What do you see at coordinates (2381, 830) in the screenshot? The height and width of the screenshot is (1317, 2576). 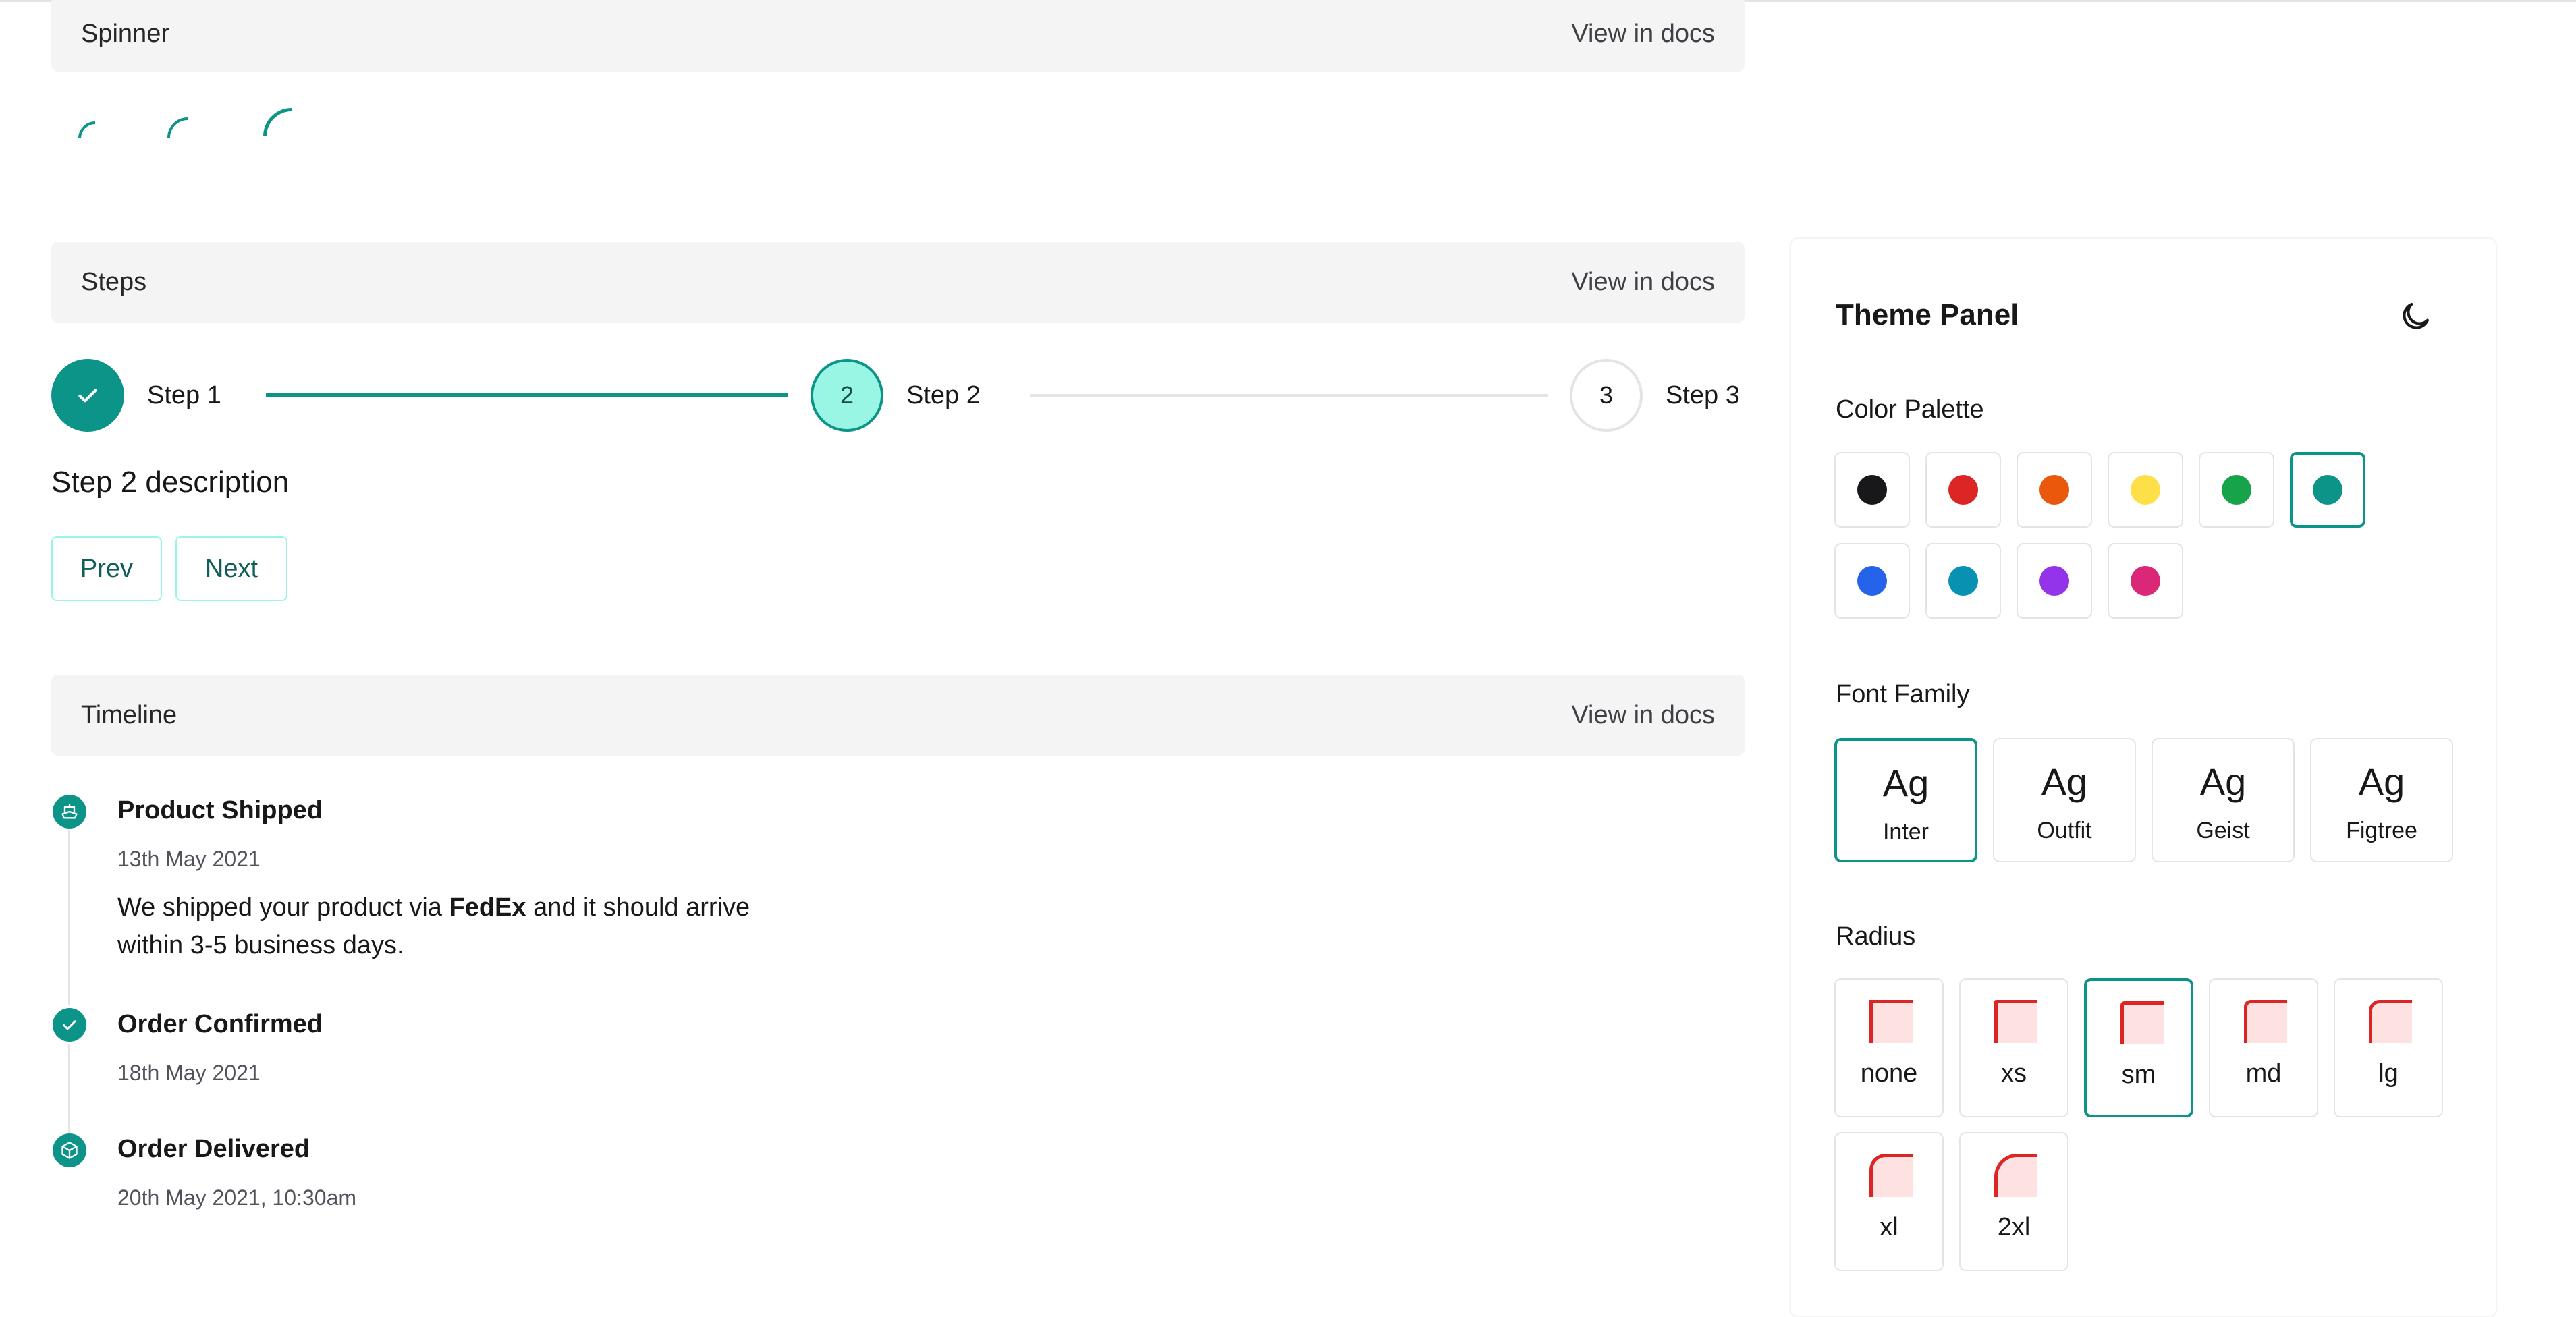 I see `font-name: Figtree` at bounding box center [2381, 830].